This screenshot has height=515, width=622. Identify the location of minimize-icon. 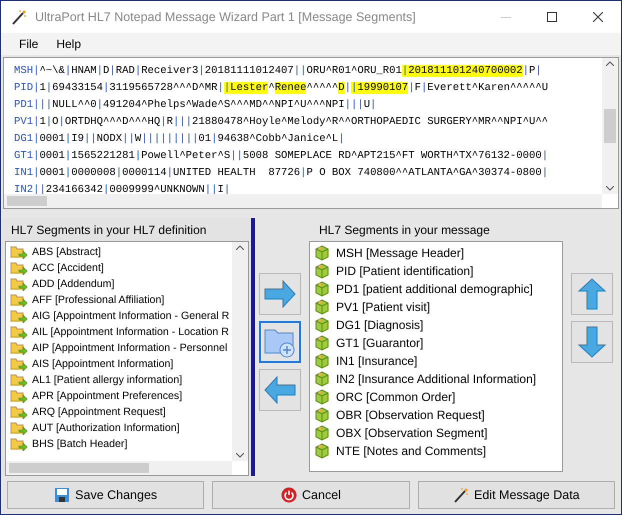
(506, 17).